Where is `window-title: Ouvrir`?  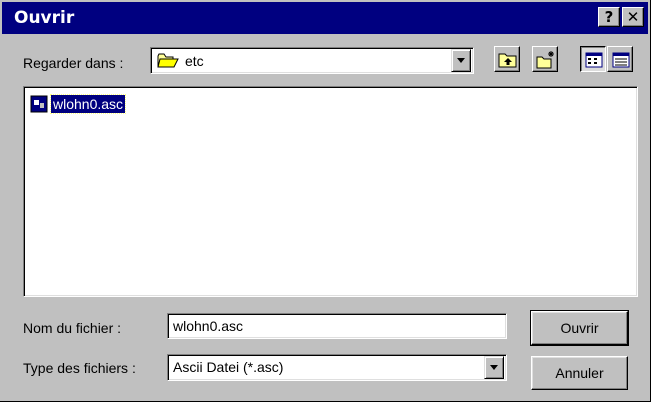 window-title: Ouvrir is located at coordinates (44, 18).